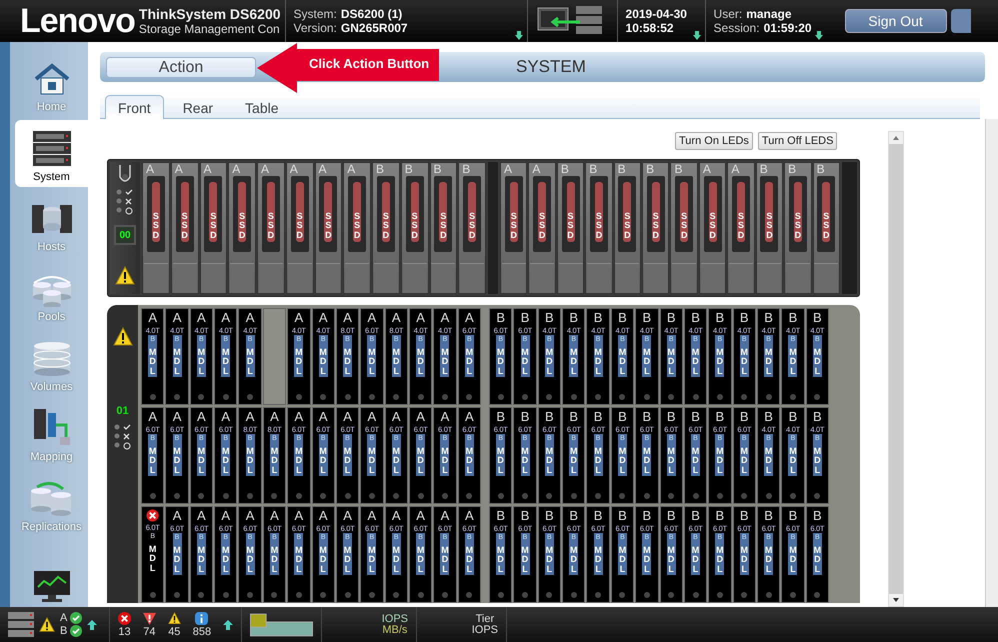  What do you see at coordinates (52, 427) in the screenshot?
I see `mapping-icon` at bounding box center [52, 427].